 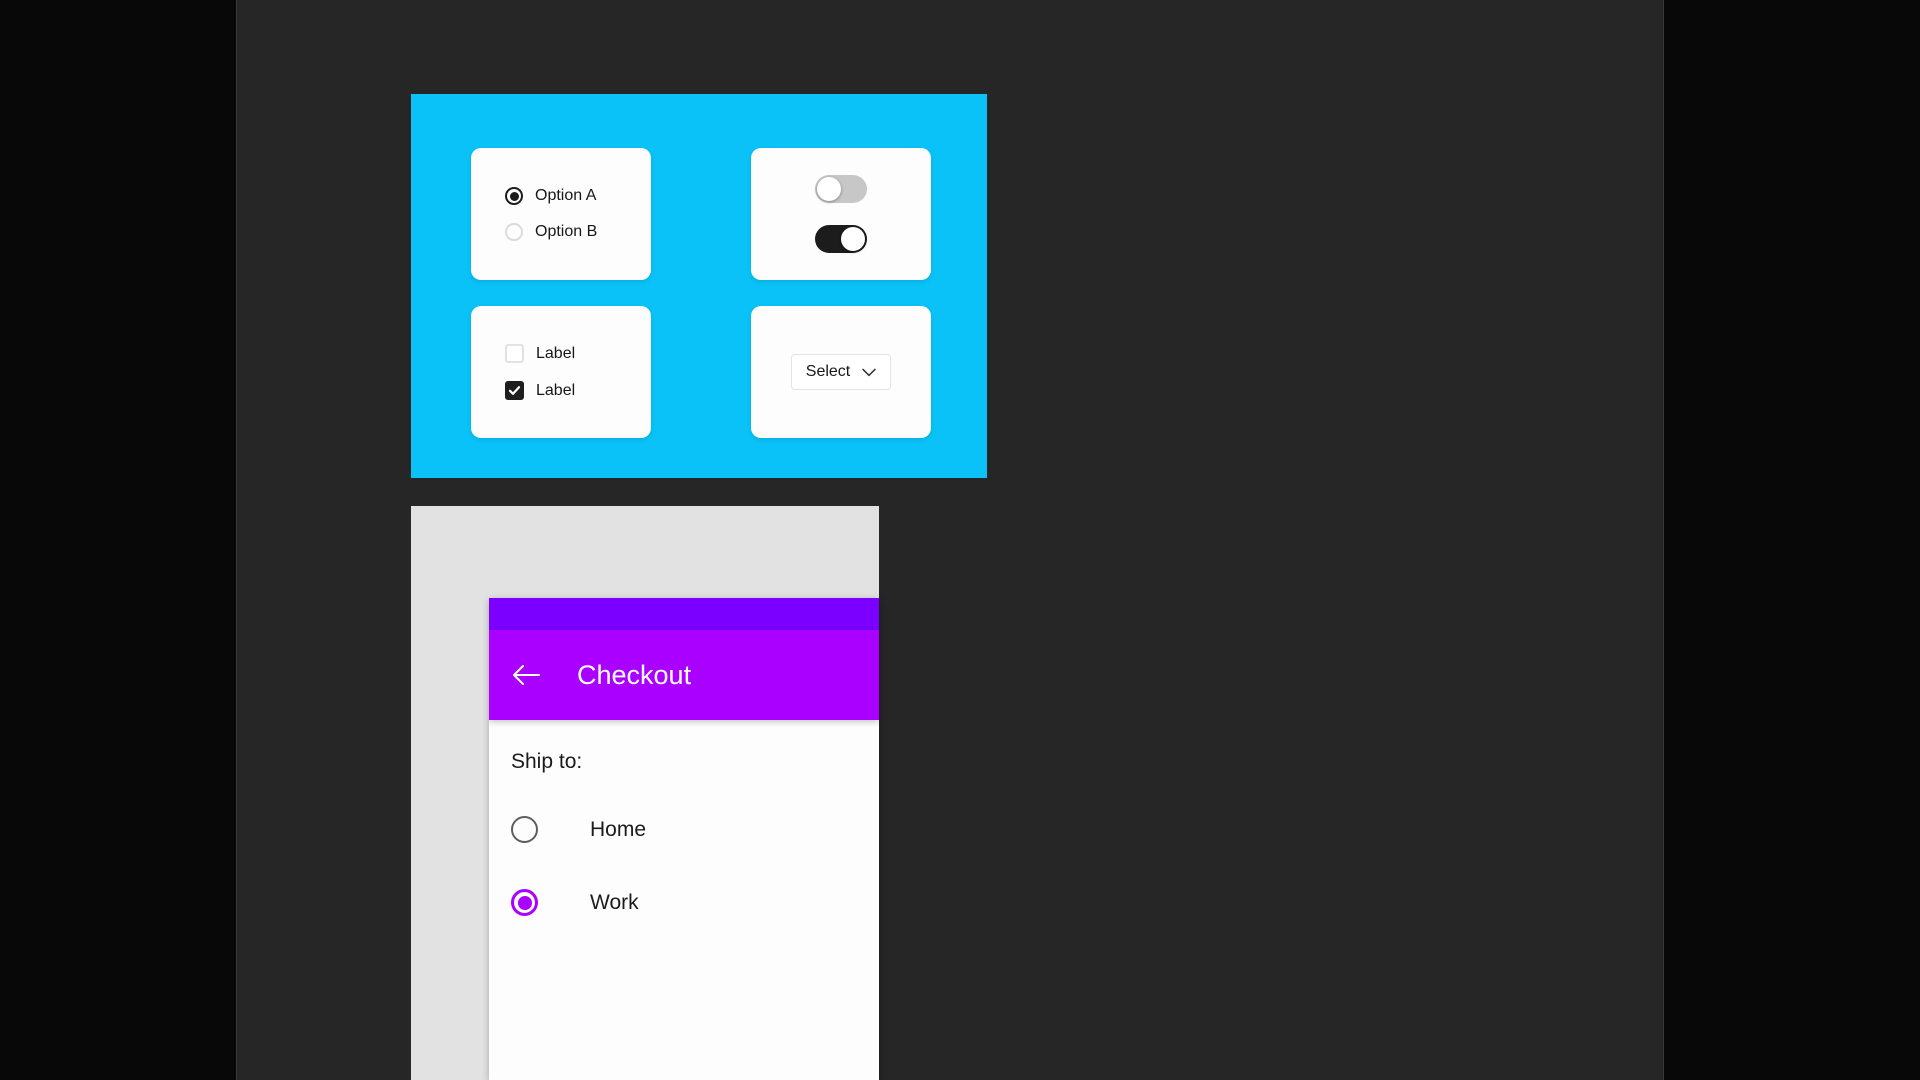 What do you see at coordinates (634, 674) in the screenshot?
I see `app-bar-title: Checkout` at bounding box center [634, 674].